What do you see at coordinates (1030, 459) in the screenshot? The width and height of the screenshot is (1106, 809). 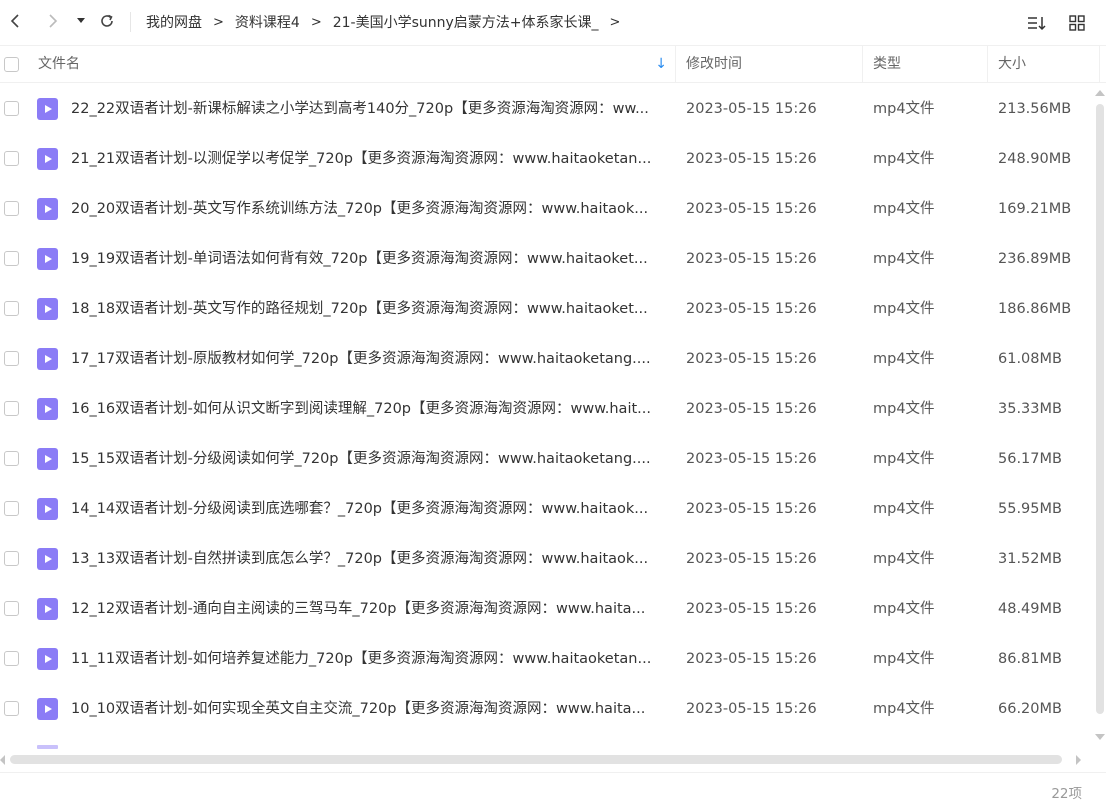 I see `file-size: 56.17MB` at bounding box center [1030, 459].